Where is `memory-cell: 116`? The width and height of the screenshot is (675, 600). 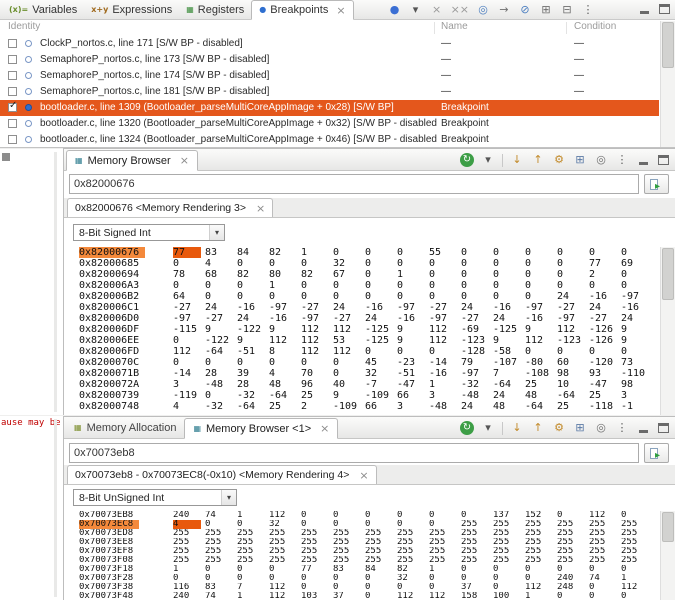
memory-cell: 116 is located at coordinates (189, 587).